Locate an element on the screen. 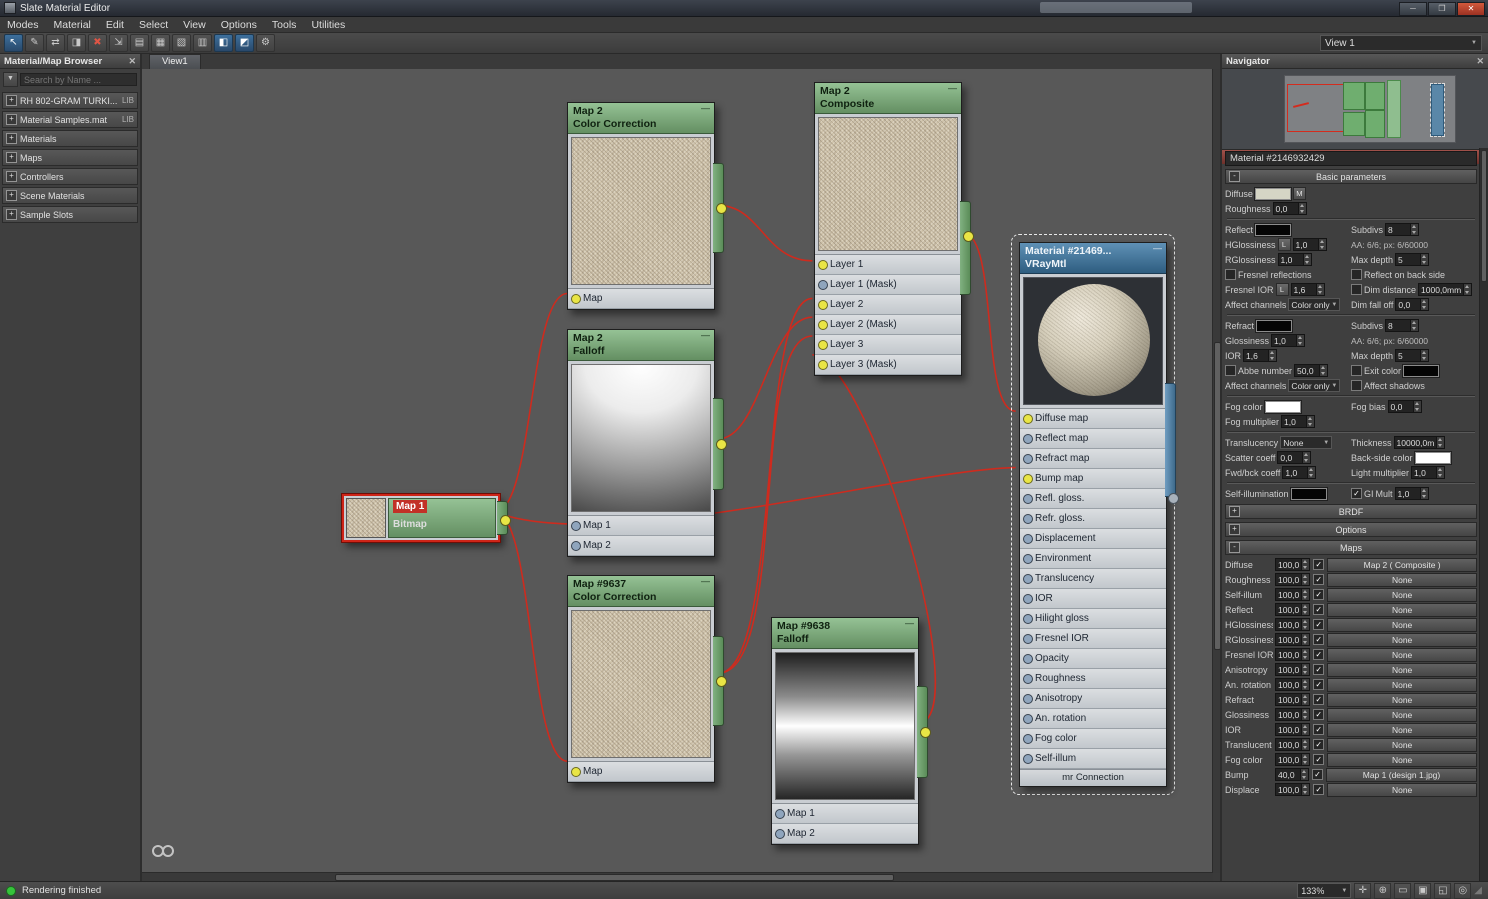 This screenshot has width=1488, height=899. node-slot: Layer 3 is located at coordinates (888, 345).